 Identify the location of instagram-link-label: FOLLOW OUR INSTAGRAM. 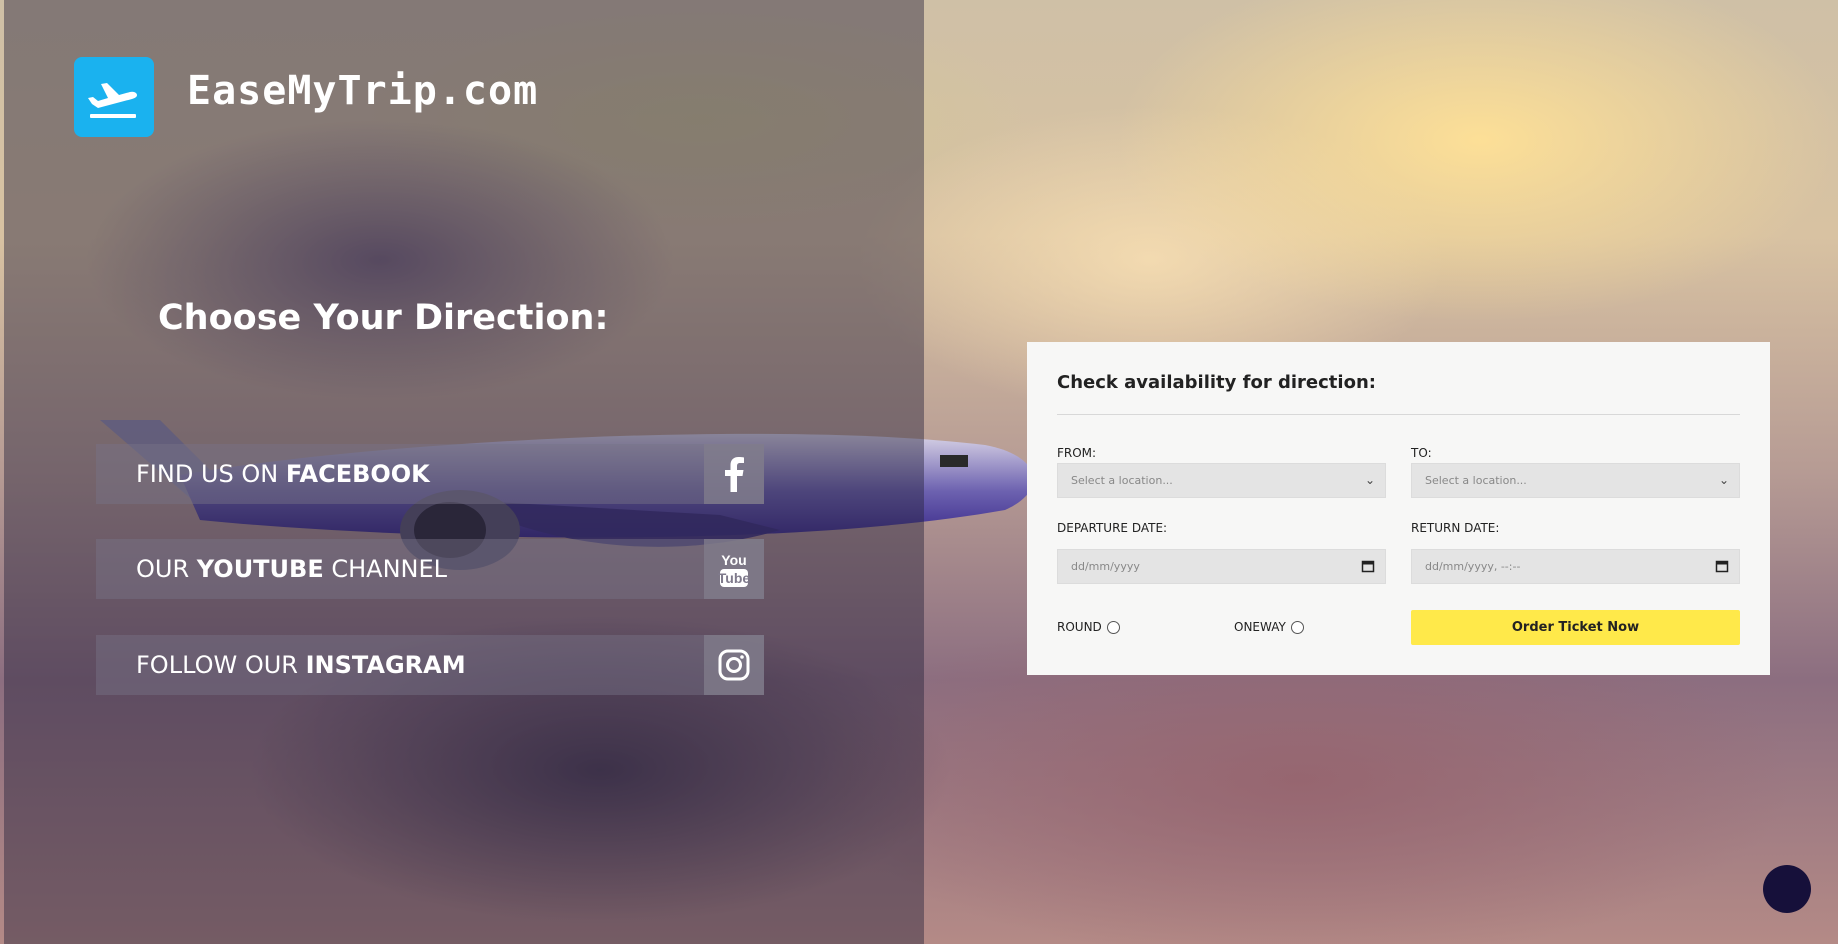
(301, 665).